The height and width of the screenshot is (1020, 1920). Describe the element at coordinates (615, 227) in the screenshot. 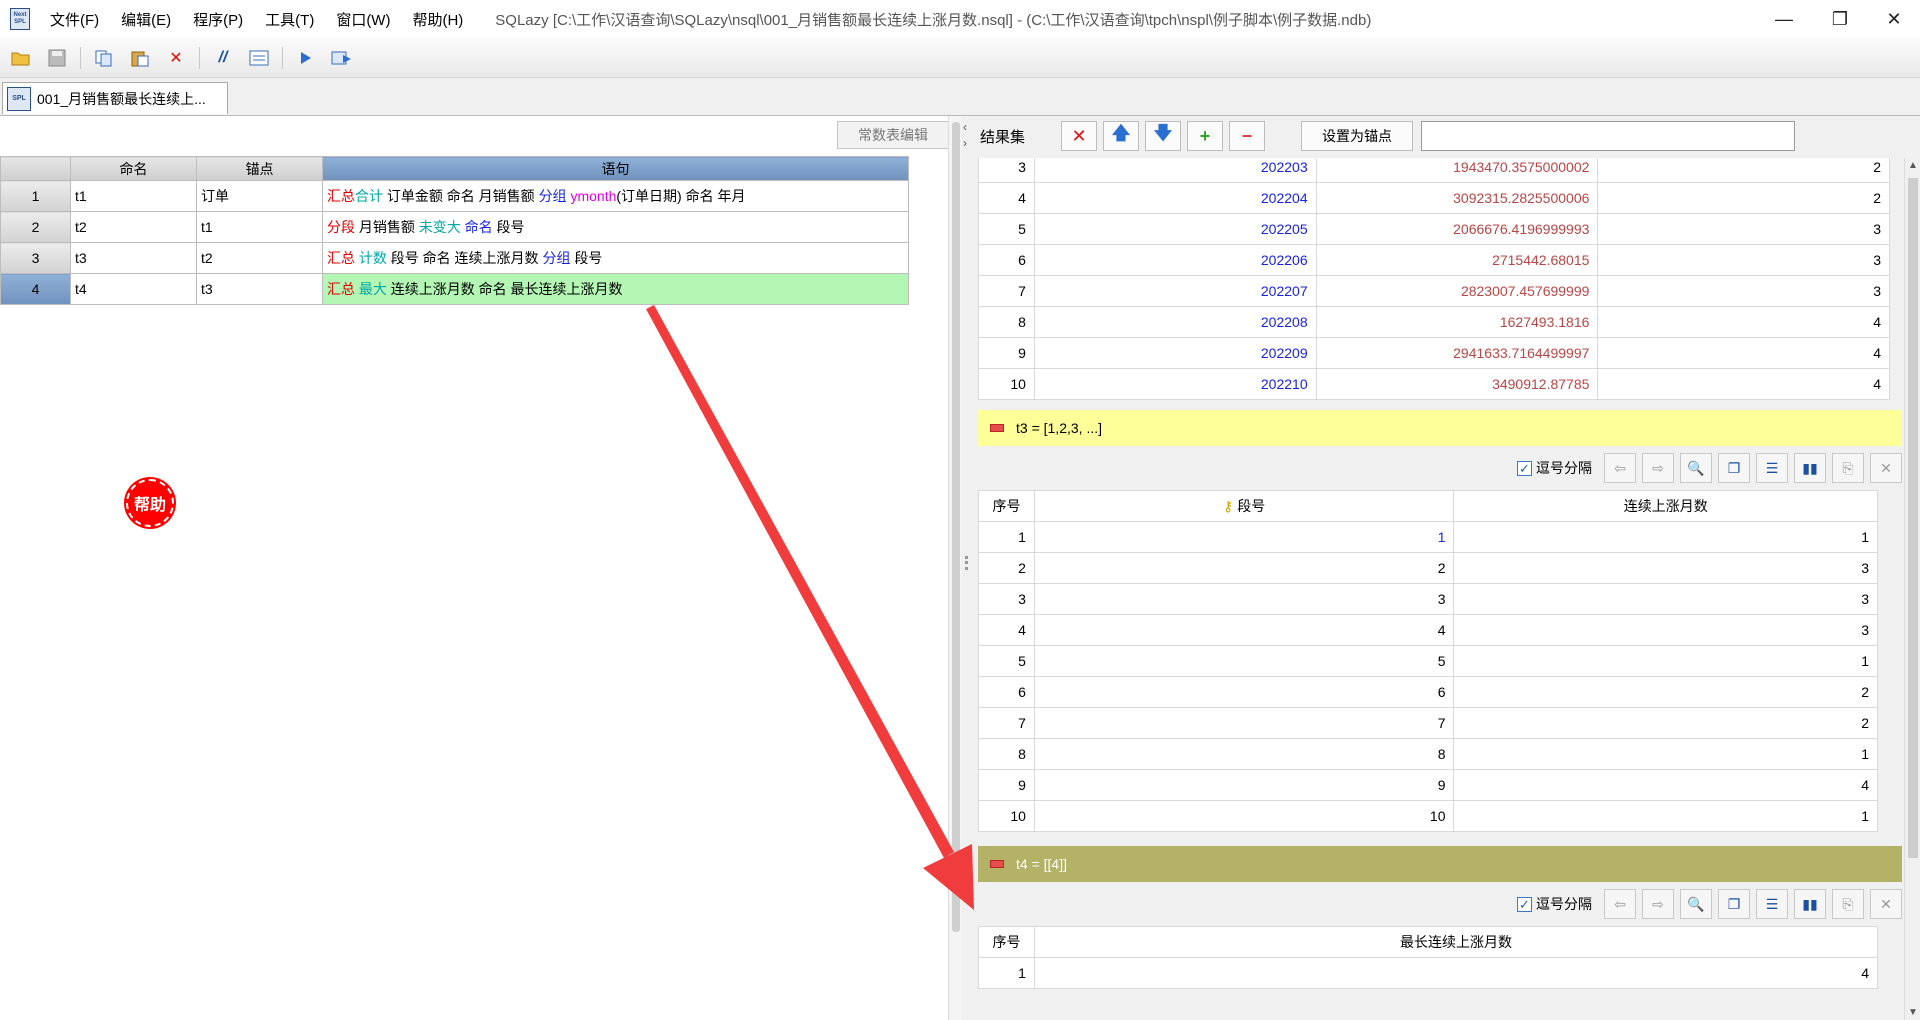

I see `cell-expr: 分段 月销售额 未变大 命名 段号` at that location.